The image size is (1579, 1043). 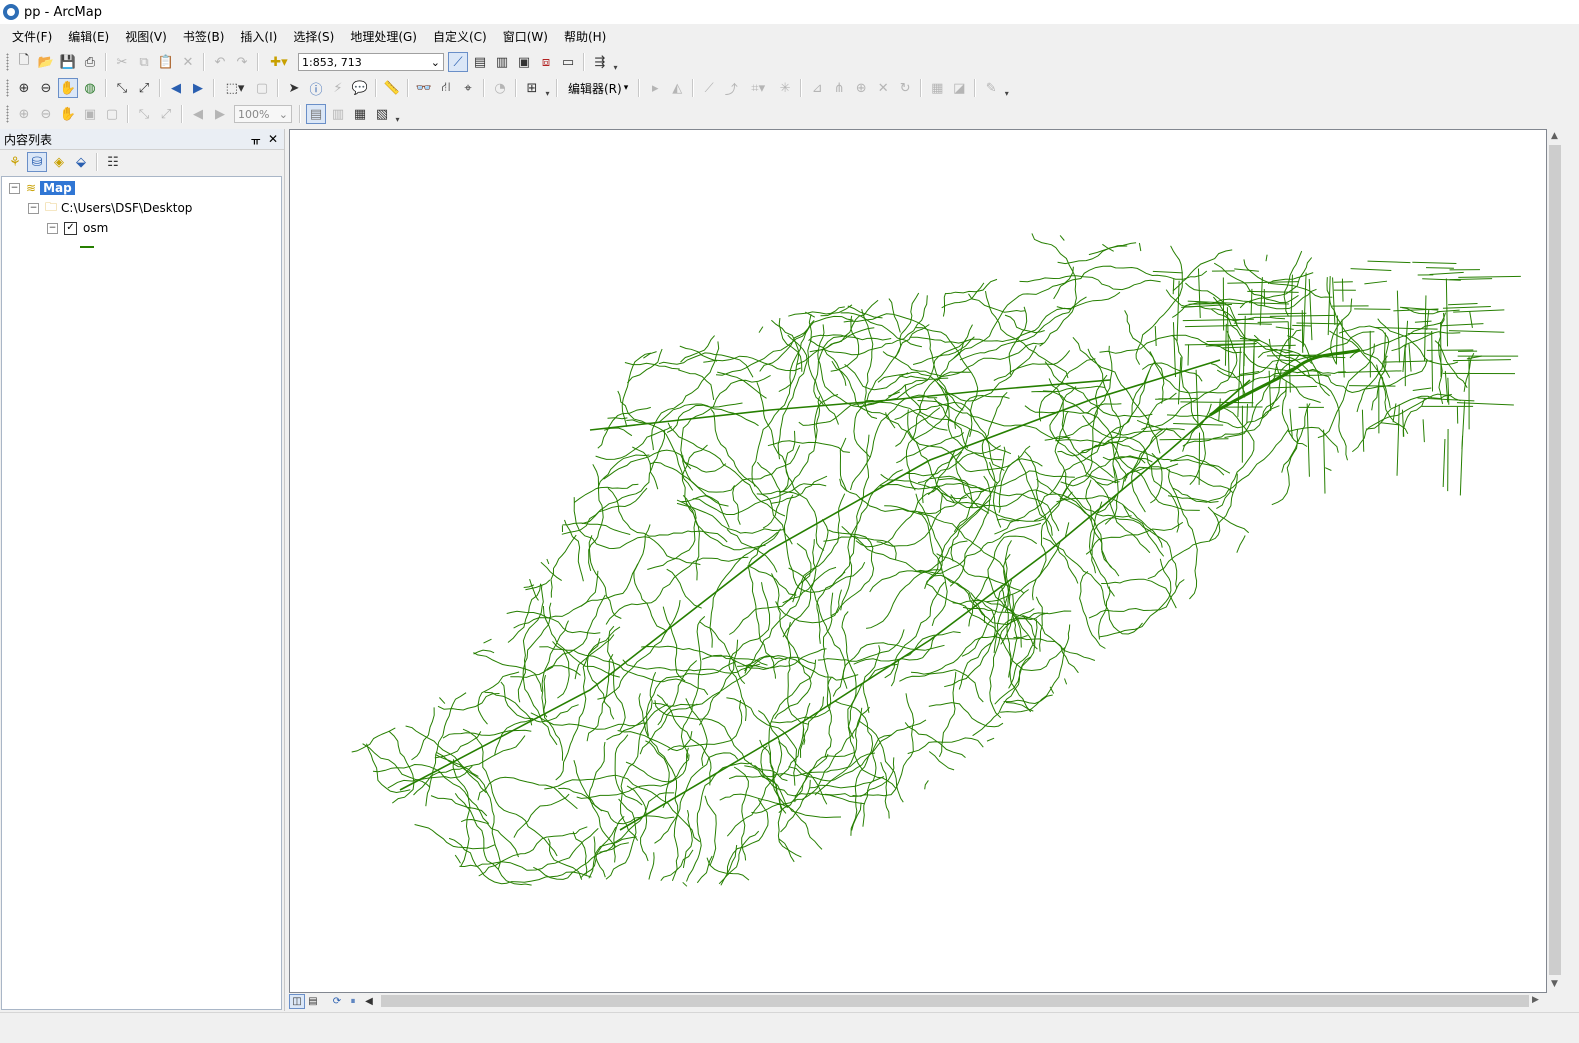 What do you see at coordinates (68, 88) in the screenshot?
I see `pan-hand-icon: ✋` at bounding box center [68, 88].